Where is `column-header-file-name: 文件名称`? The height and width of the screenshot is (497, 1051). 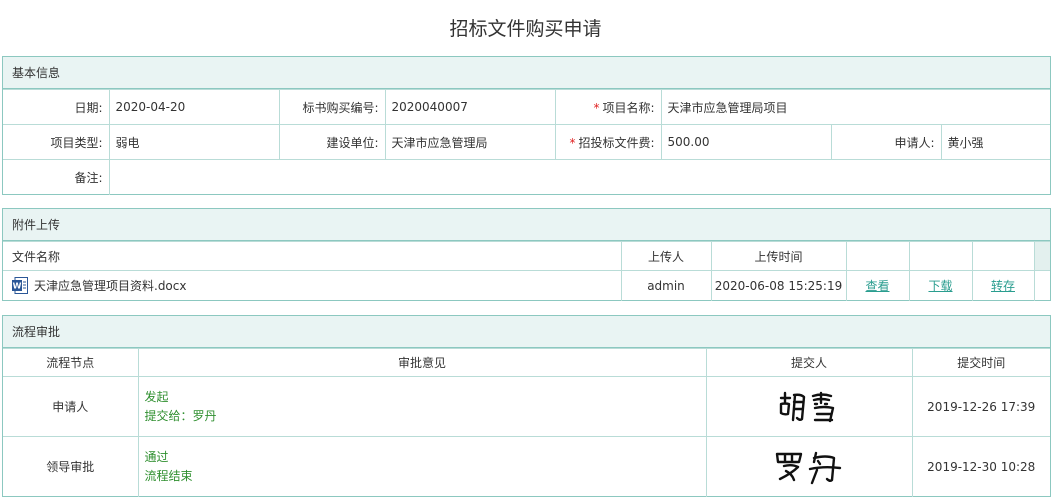
column-header-file-name: 文件名称 is located at coordinates (312, 256).